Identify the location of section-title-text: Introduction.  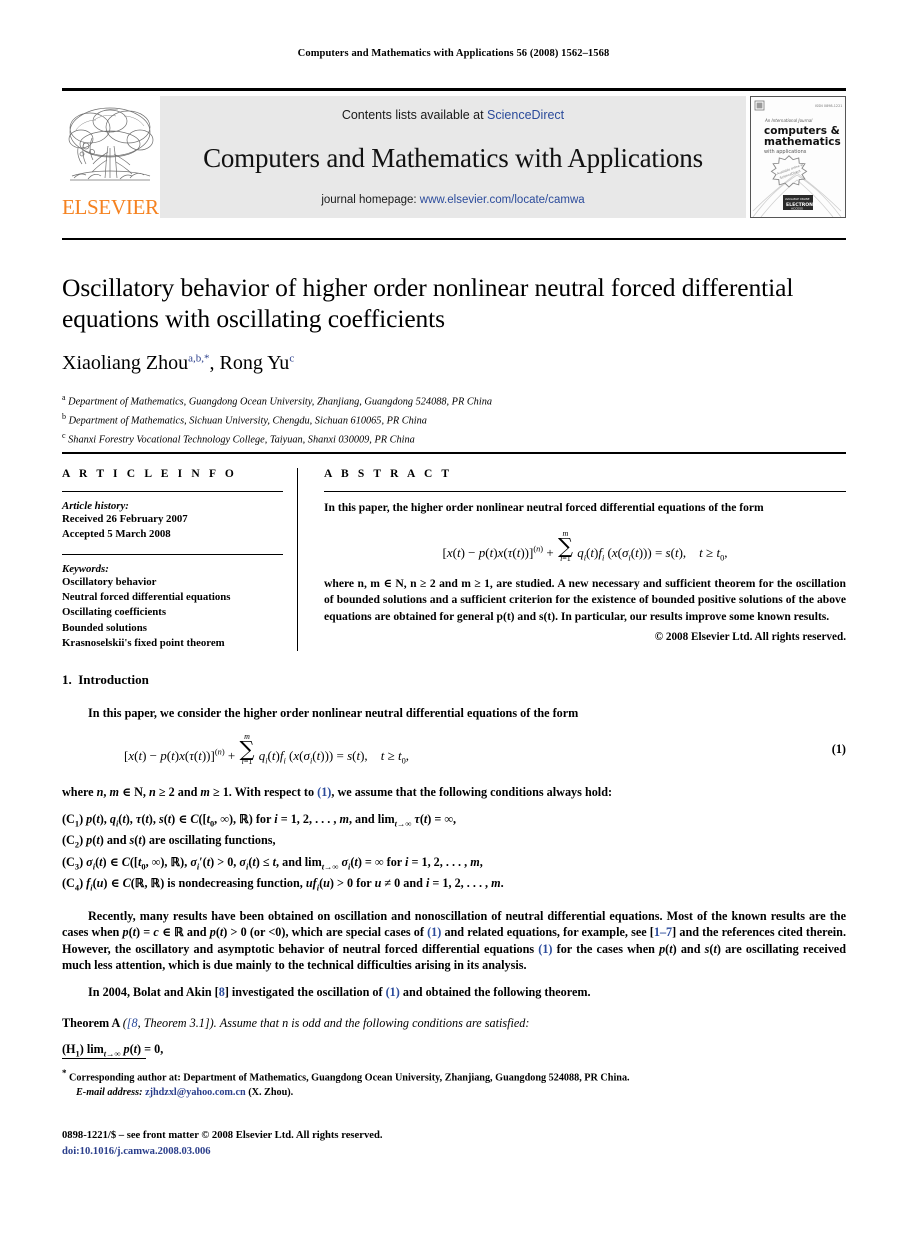
(113, 679).